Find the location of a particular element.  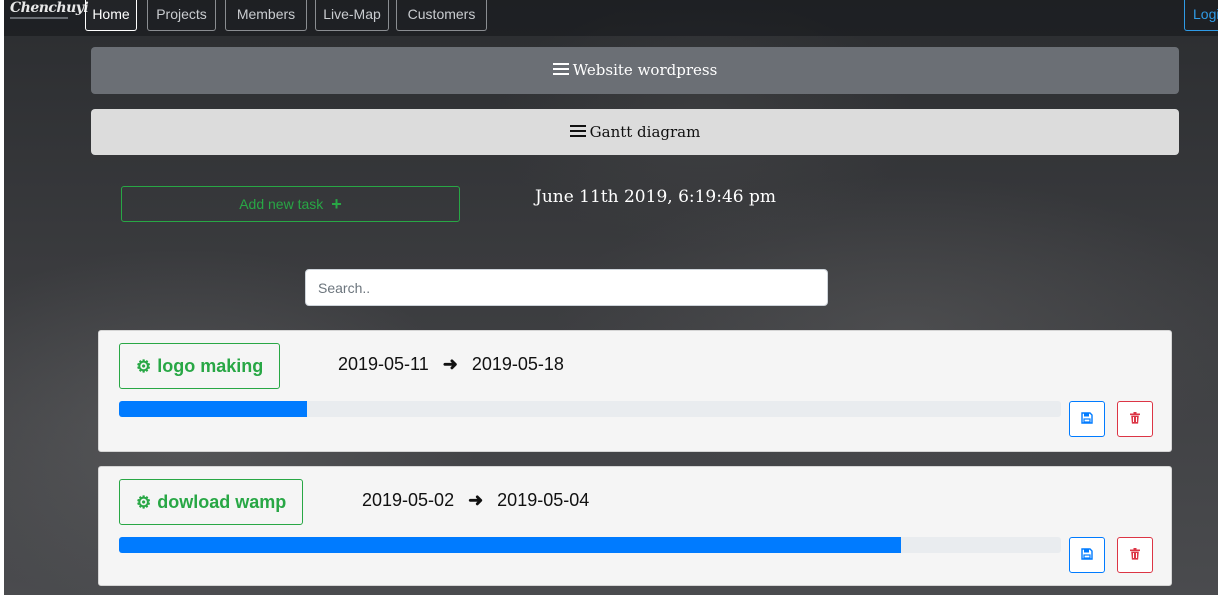

task-date-range: 2019-05-11 ➜ 2019-05-18 is located at coordinates (451, 364).